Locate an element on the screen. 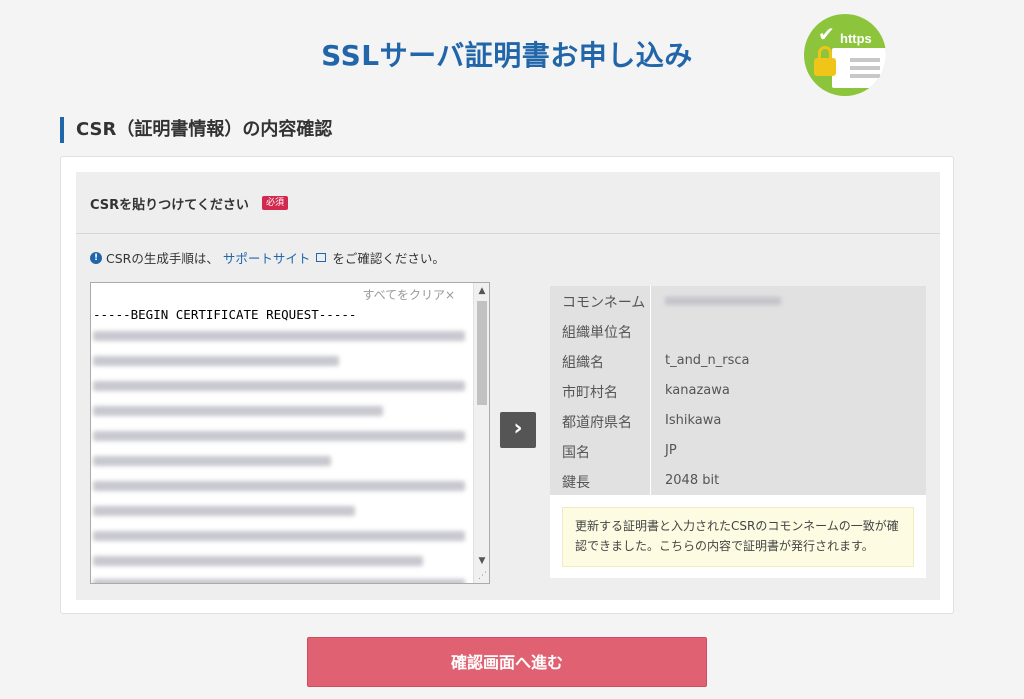 Image resolution: width=1024 pixels, height=699 pixels. support-site-link: サポートサイト is located at coordinates (267, 257).